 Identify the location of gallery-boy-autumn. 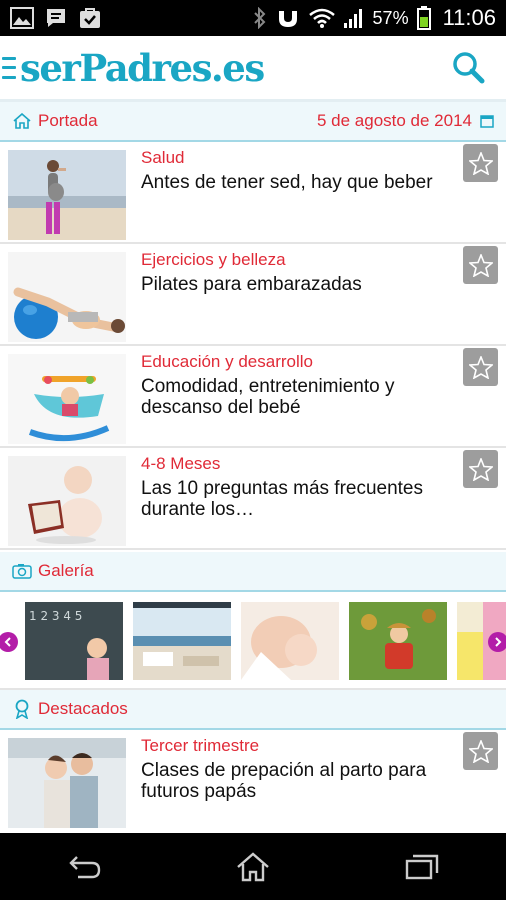
(398, 641).